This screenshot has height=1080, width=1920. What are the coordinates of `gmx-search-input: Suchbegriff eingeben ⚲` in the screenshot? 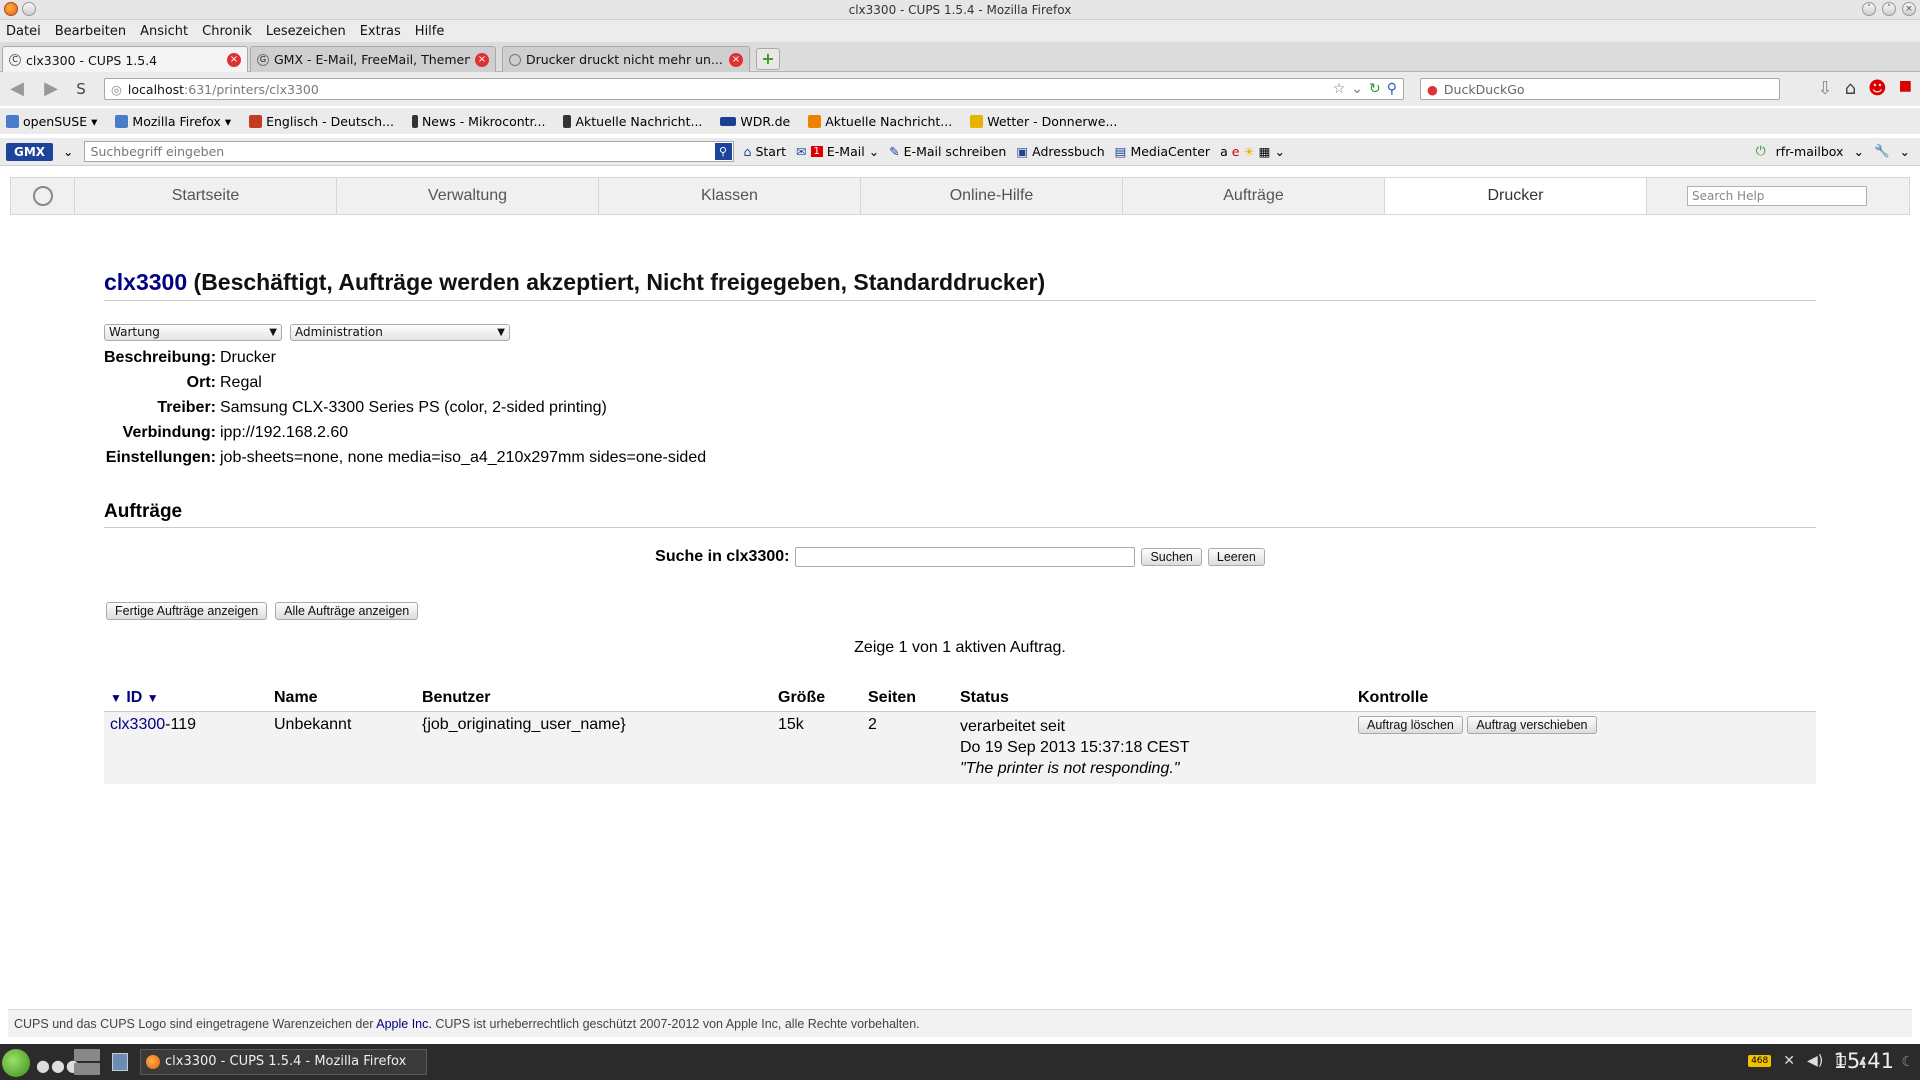 It's located at (408, 151).